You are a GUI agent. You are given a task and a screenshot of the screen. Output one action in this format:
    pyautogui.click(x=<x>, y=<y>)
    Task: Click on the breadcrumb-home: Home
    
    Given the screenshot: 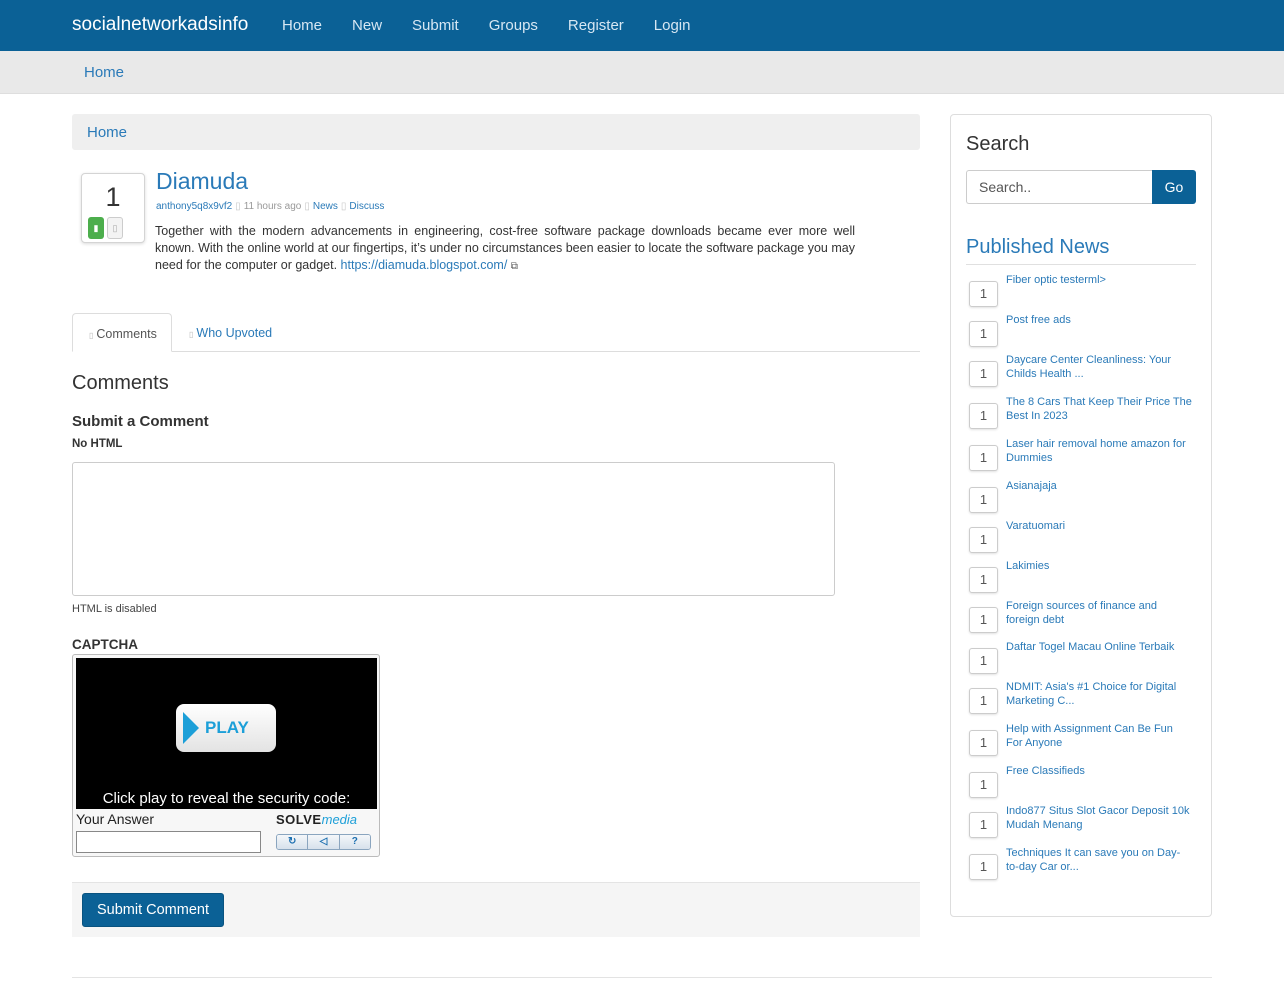 What is the action you would take?
    pyautogui.click(x=107, y=132)
    